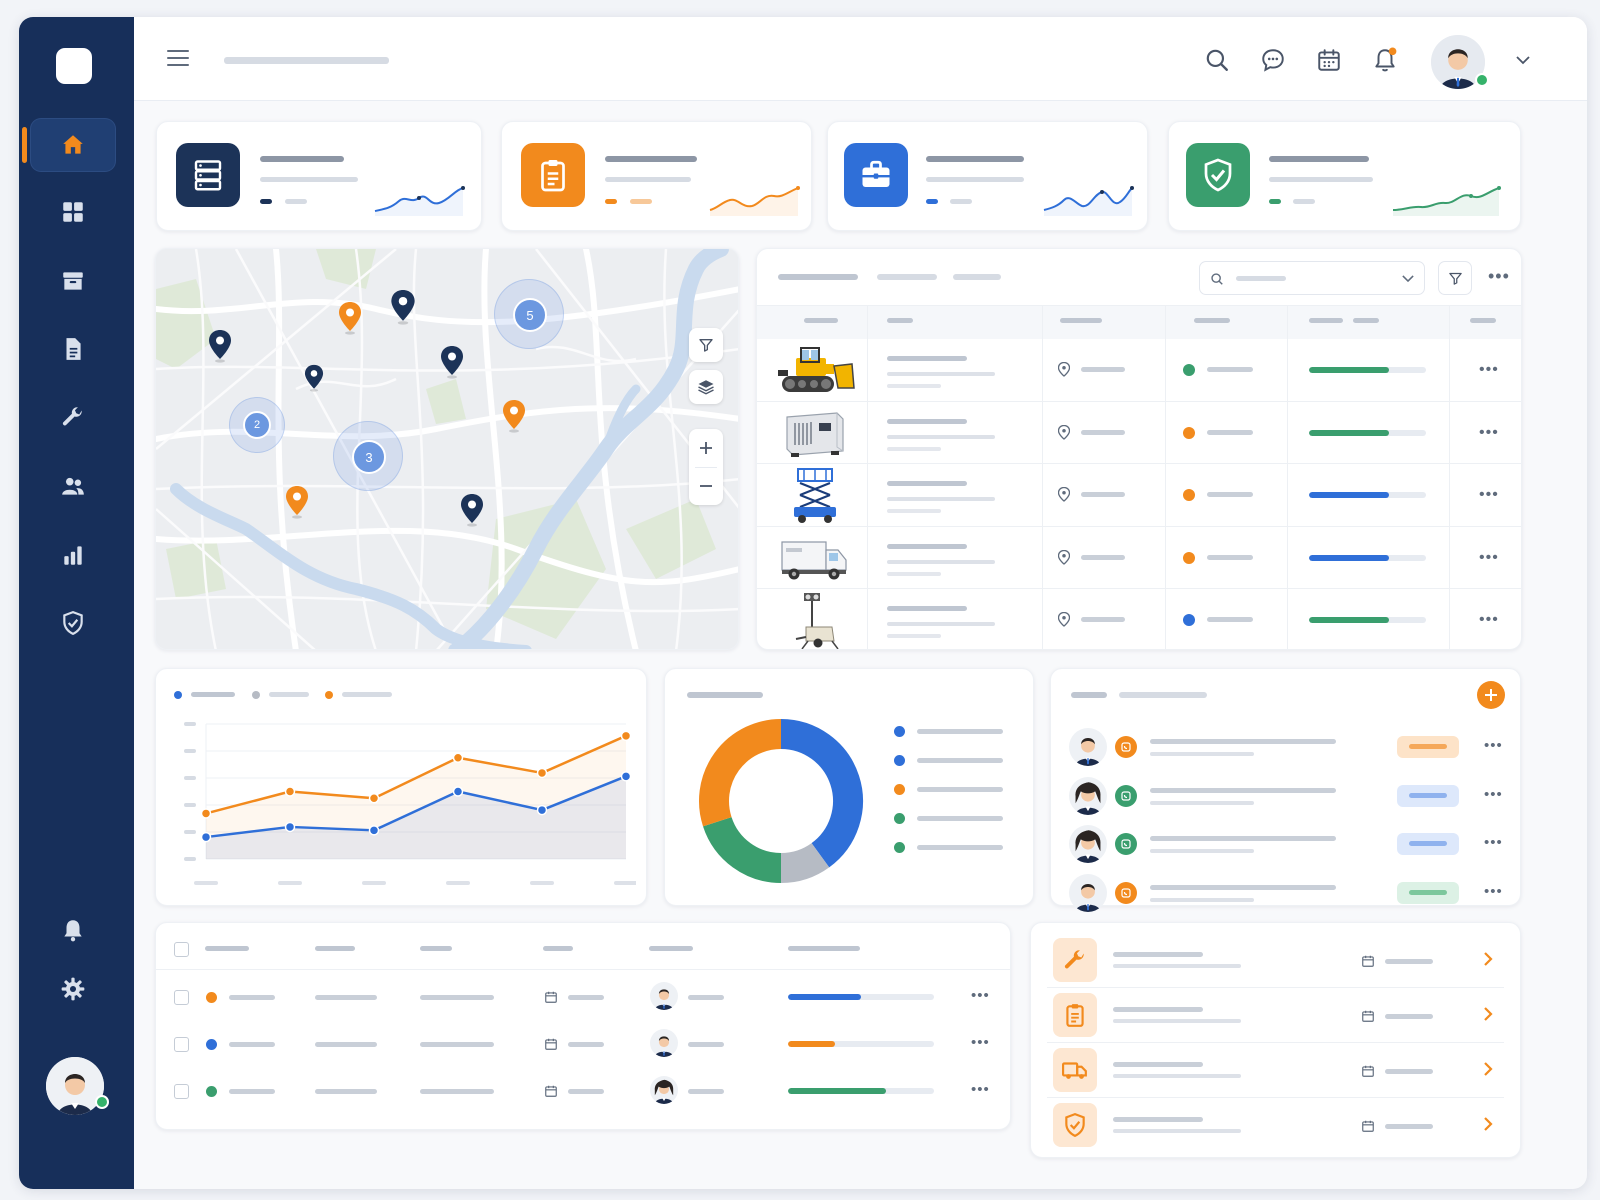 The width and height of the screenshot is (1600, 1200). What do you see at coordinates (319, 176) in the screenshot?
I see `stat-card-servers` at bounding box center [319, 176].